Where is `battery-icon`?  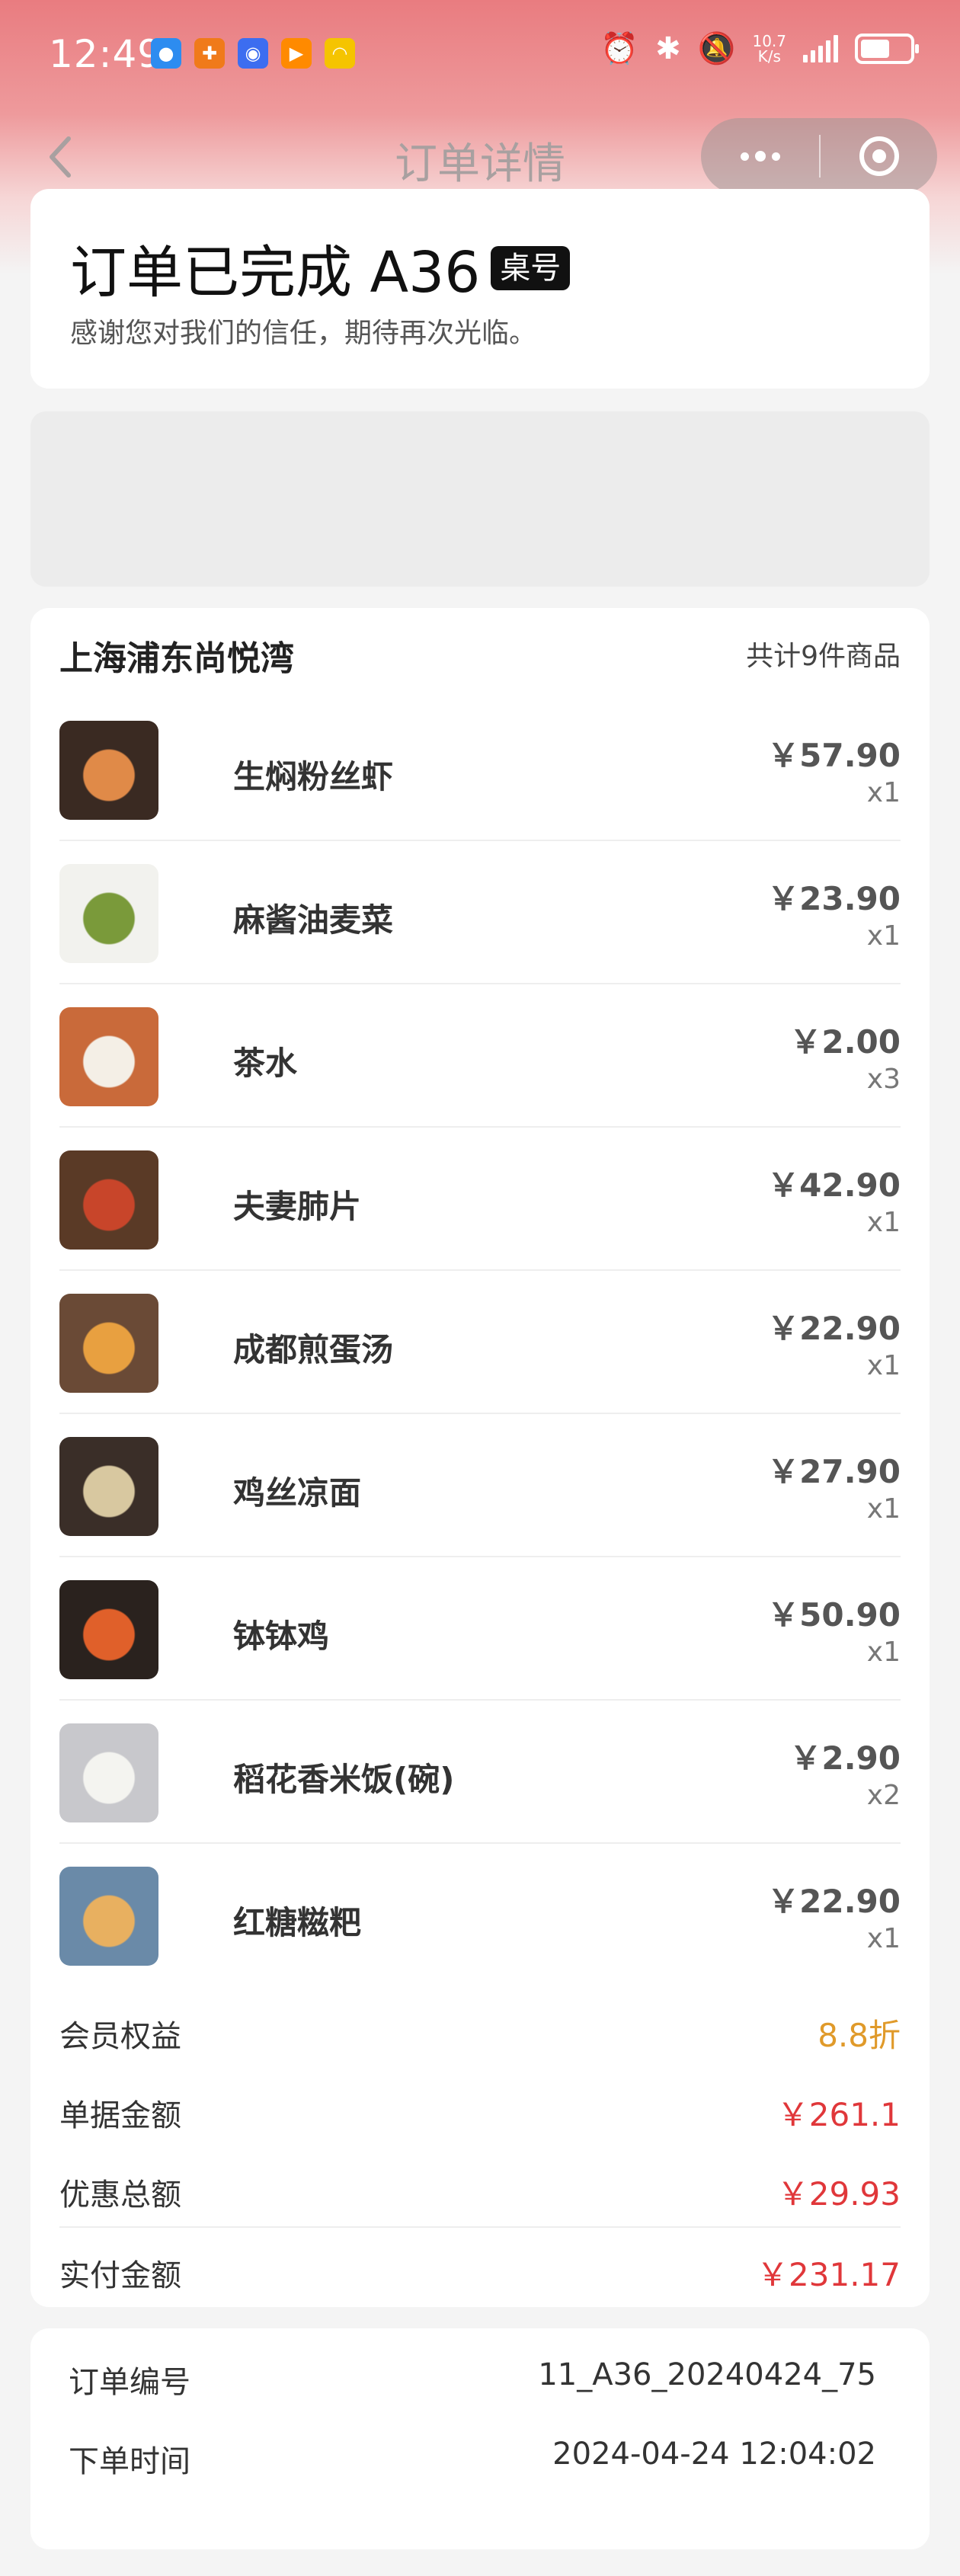 battery-icon is located at coordinates (887, 49).